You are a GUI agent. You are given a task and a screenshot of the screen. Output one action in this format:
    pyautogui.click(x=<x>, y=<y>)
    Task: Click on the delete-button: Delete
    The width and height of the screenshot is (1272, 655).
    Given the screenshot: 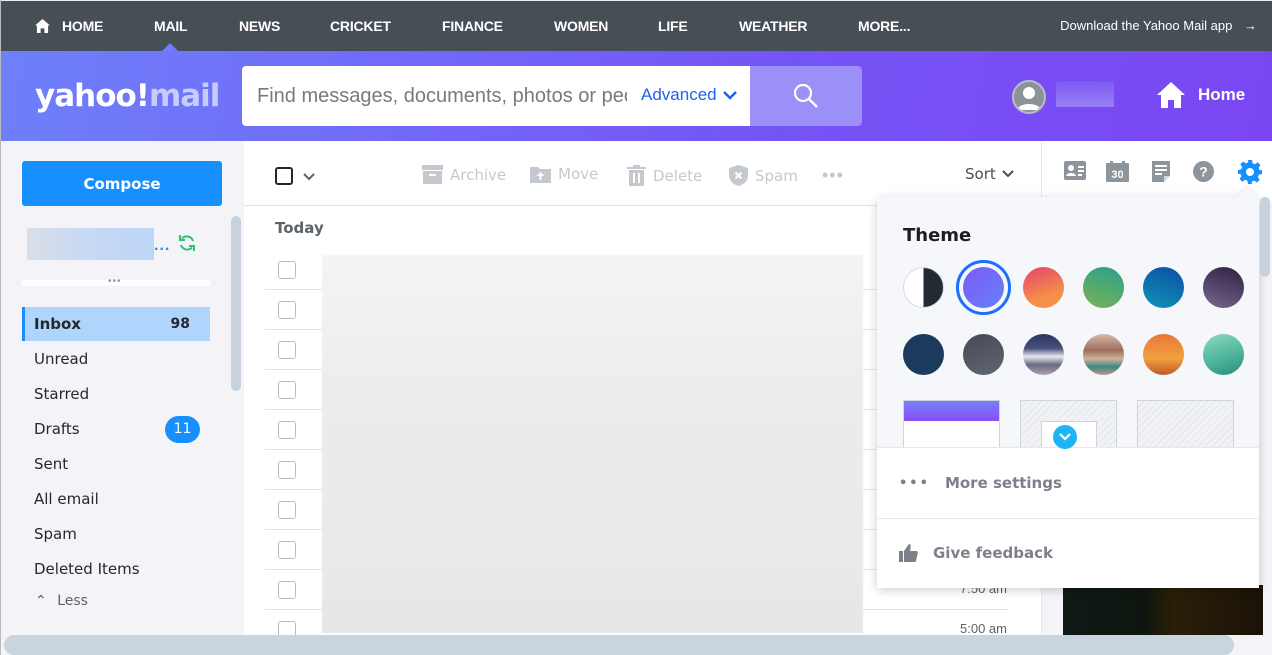 What is the action you would take?
    pyautogui.click(x=664, y=175)
    